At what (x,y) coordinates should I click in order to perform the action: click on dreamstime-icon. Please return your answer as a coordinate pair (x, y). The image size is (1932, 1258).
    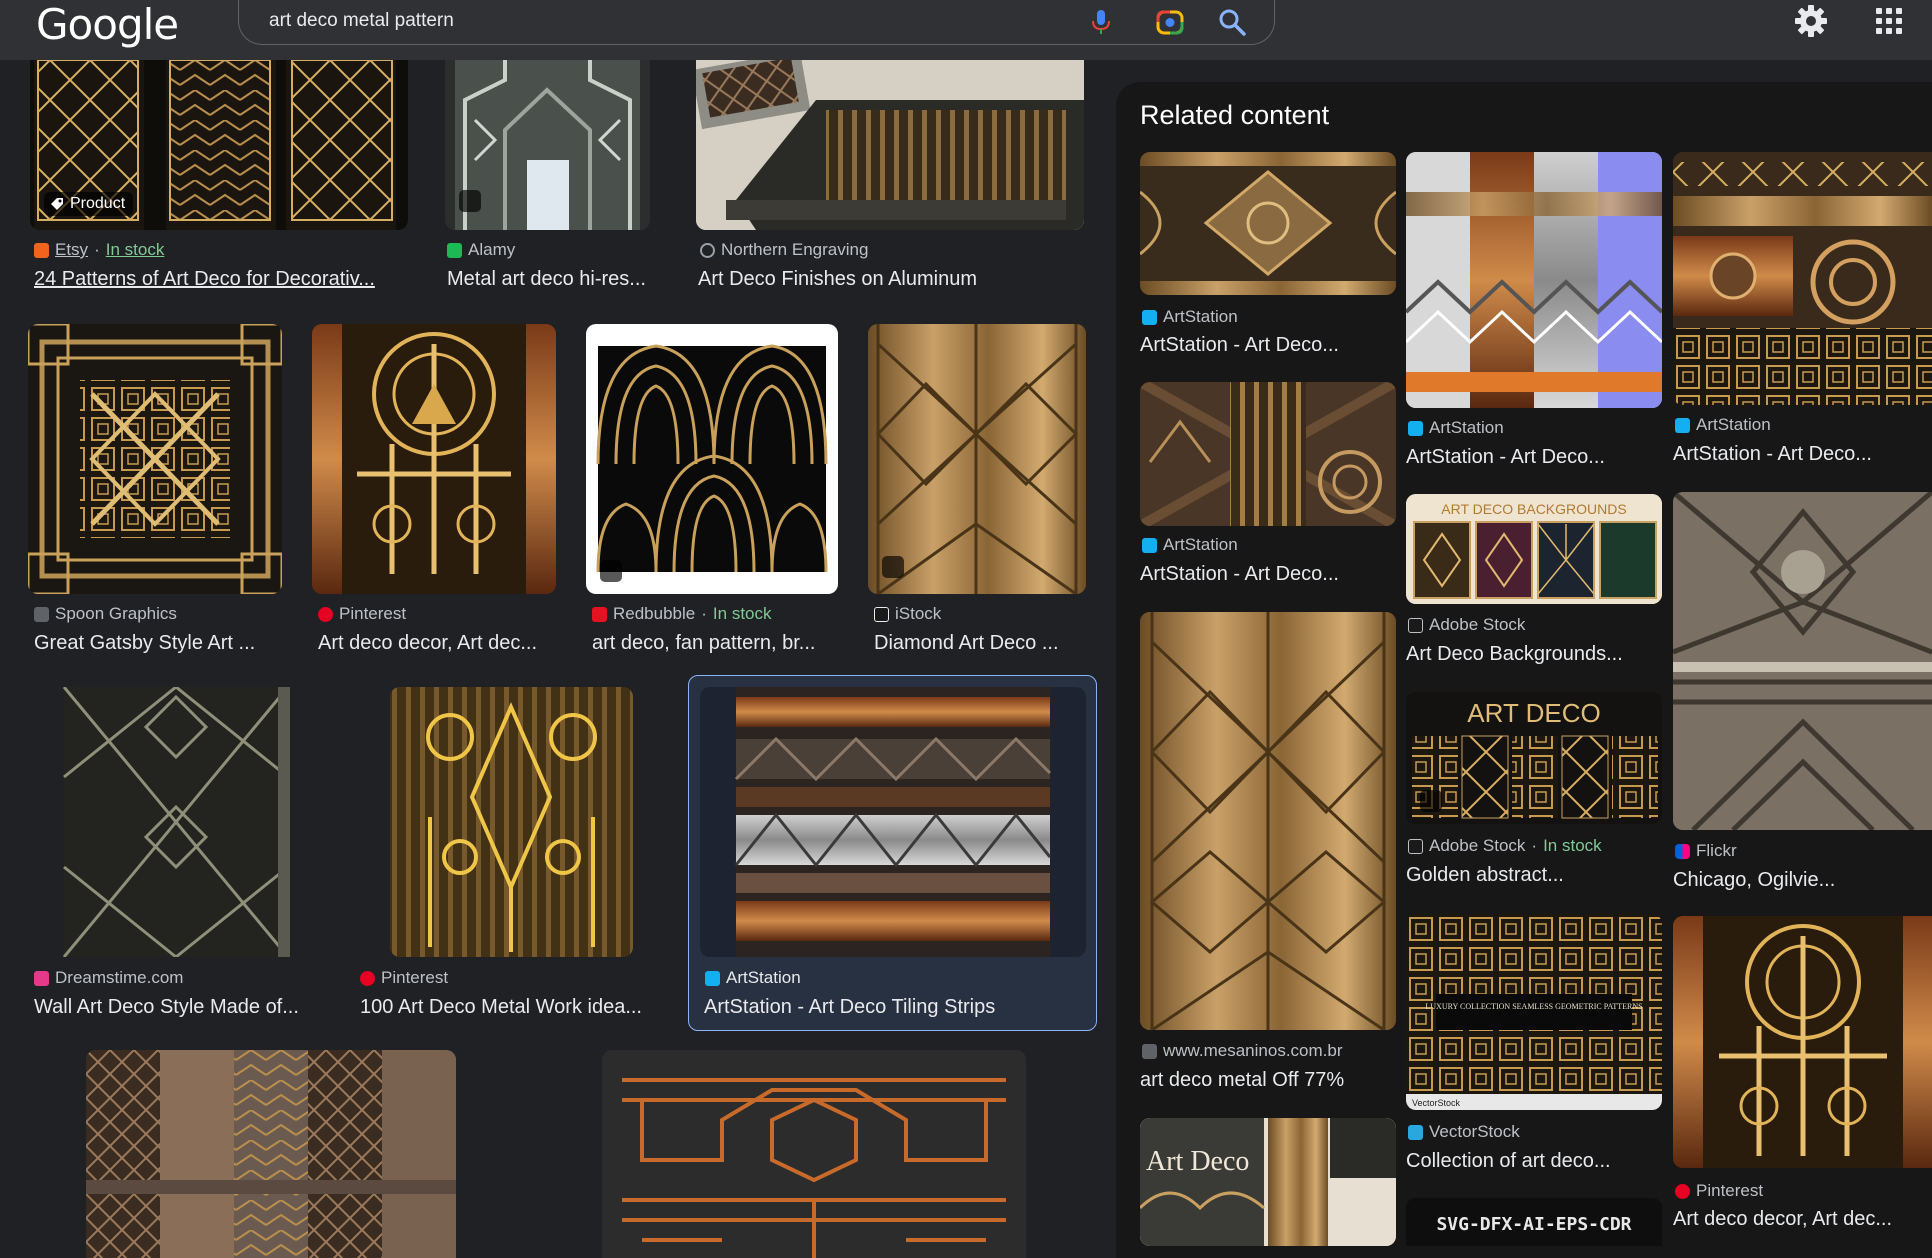
    Looking at the image, I should click on (41, 978).